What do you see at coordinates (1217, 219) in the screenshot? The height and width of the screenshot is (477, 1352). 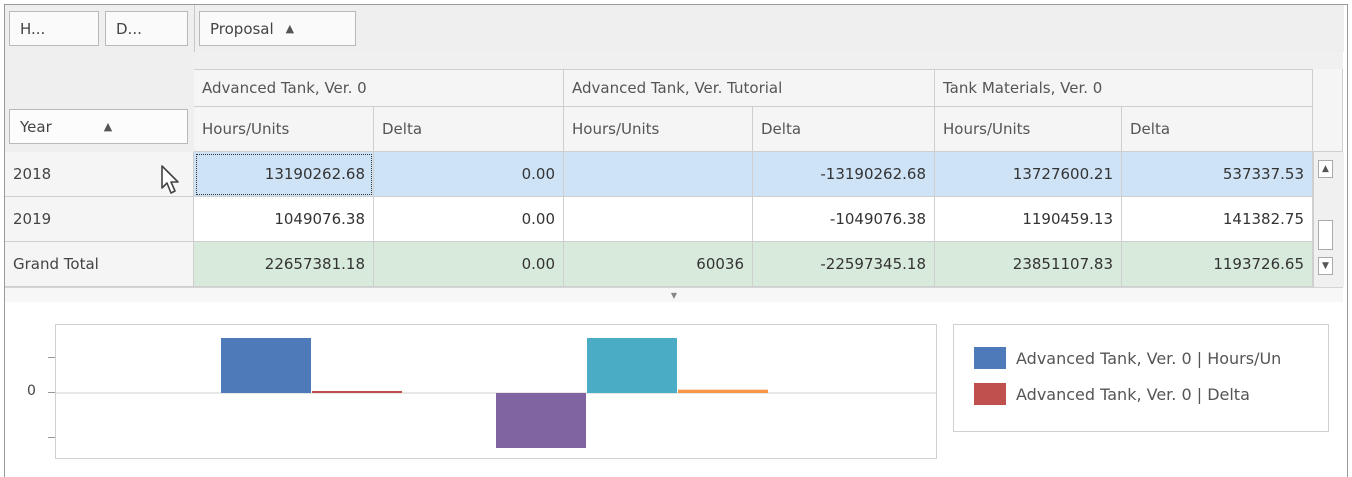 I see `data-cell: 141382.75` at bounding box center [1217, 219].